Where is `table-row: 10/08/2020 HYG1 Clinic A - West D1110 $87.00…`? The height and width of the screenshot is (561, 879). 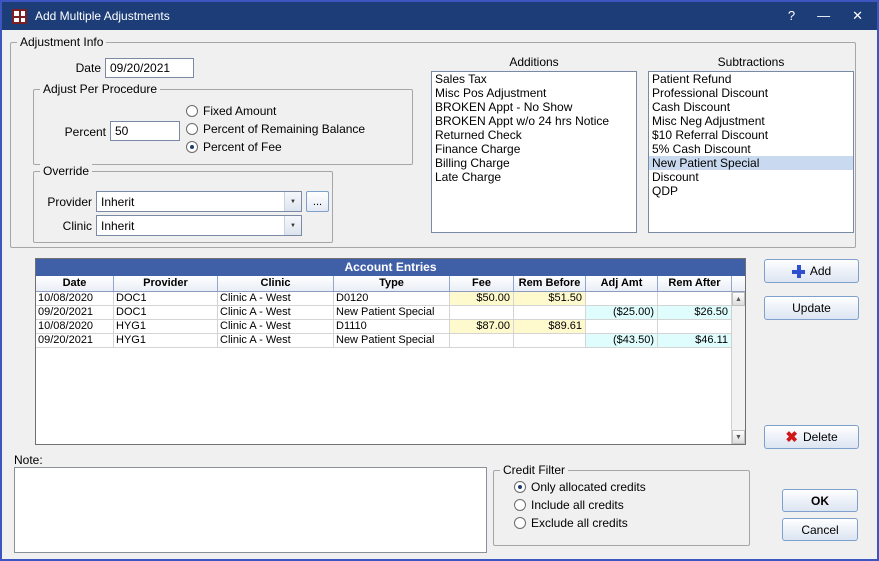 table-row: 10/08/2020 HYG1 Clinic A - West D1110 $87.00… is located at coordinates (390, 327).